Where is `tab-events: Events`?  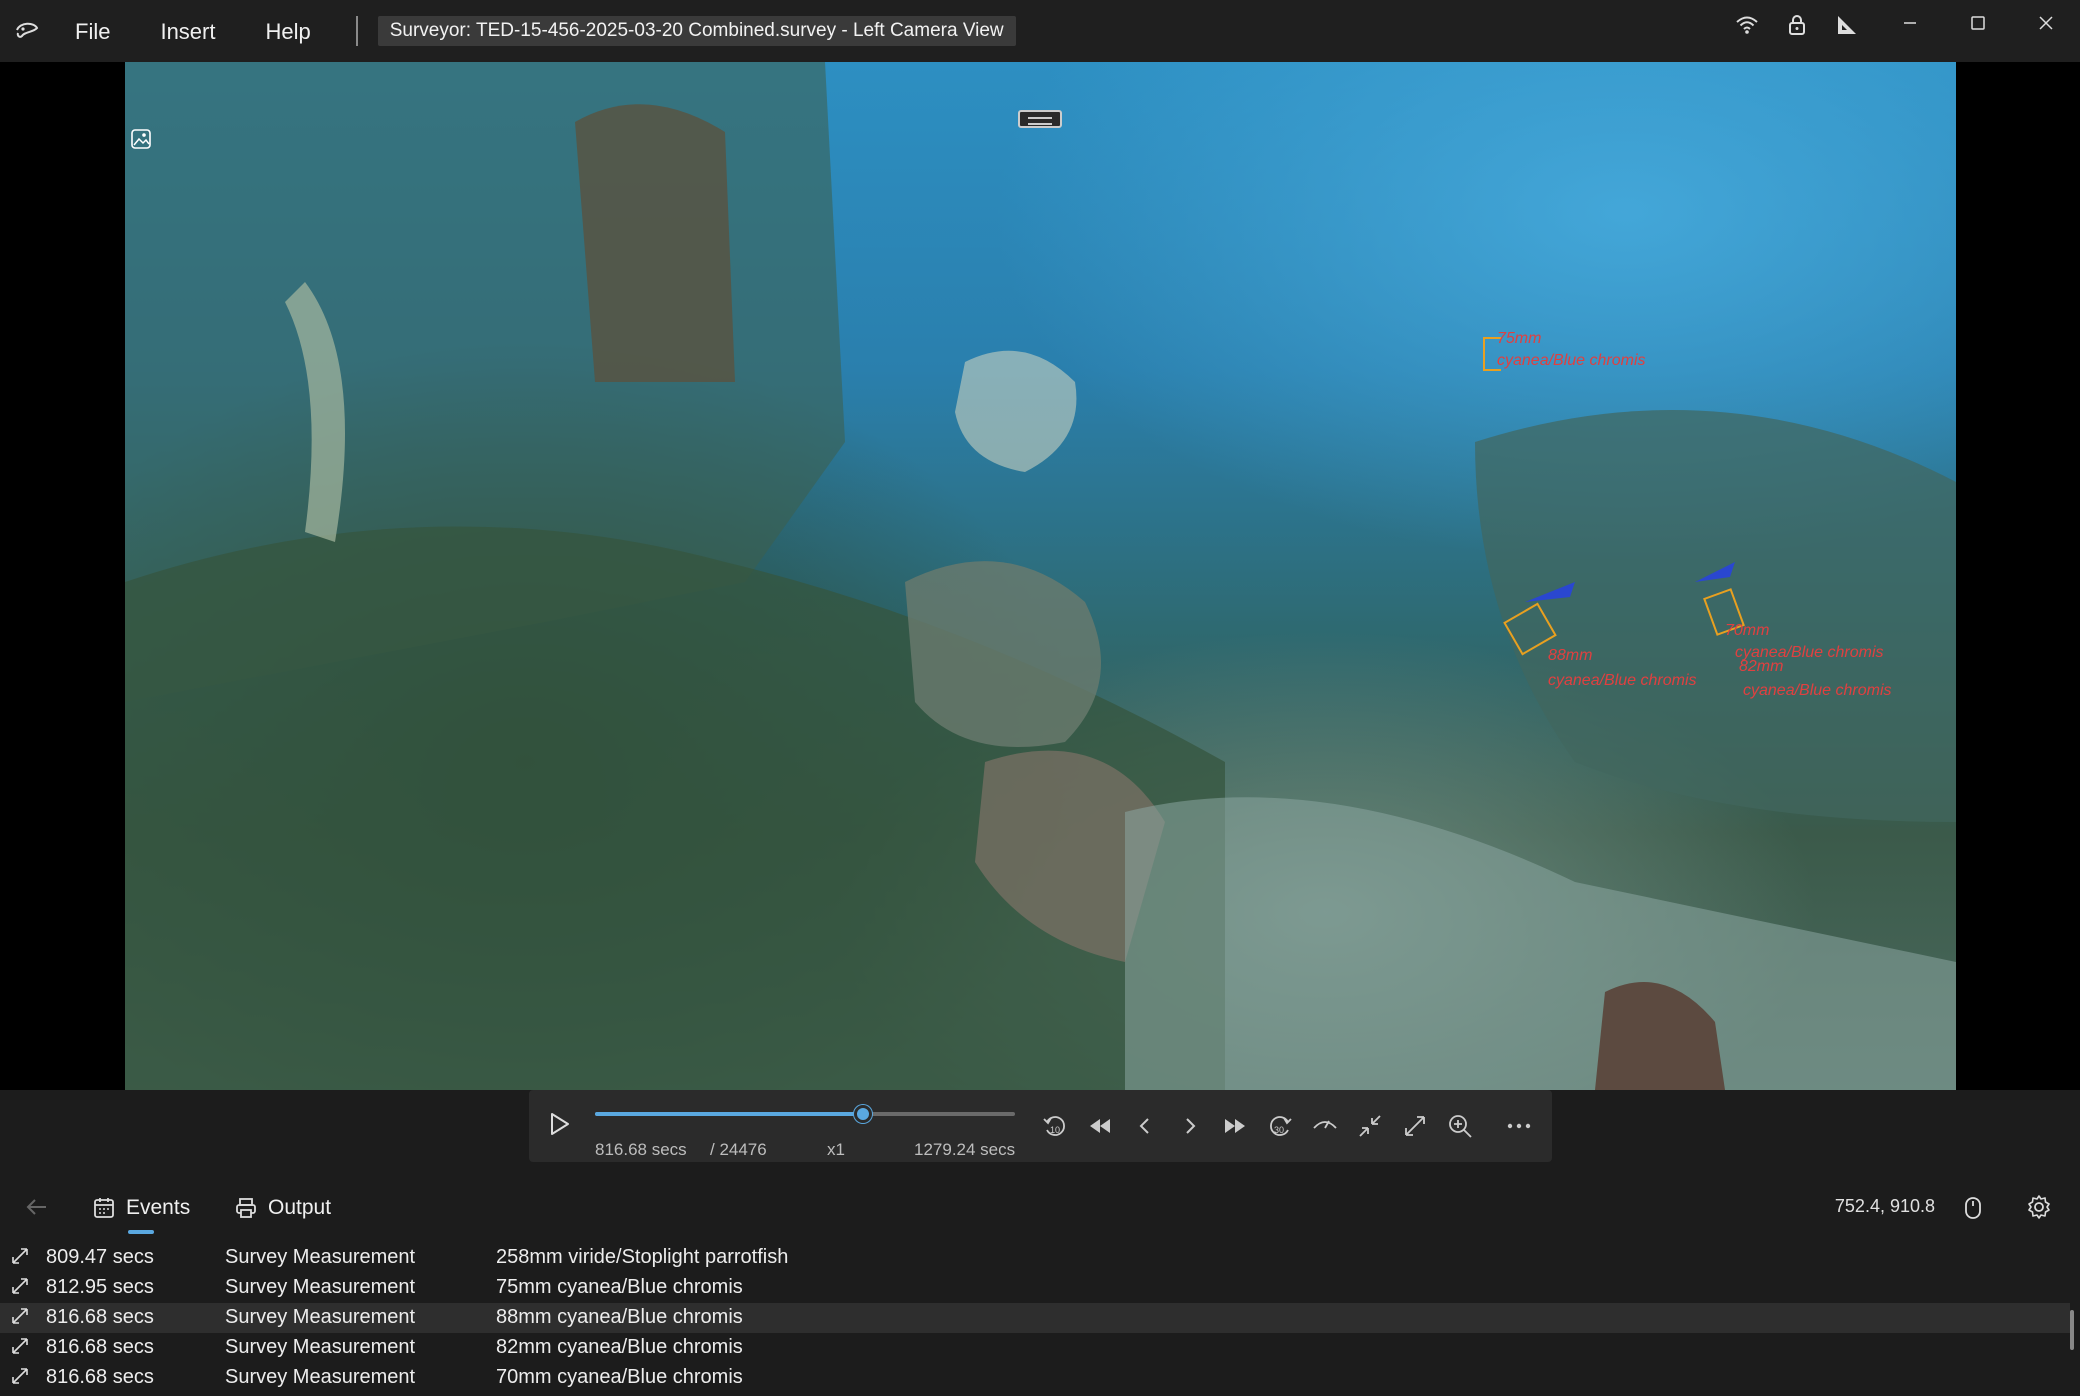 tab-events: Events is located at coordinates (141, 1208).